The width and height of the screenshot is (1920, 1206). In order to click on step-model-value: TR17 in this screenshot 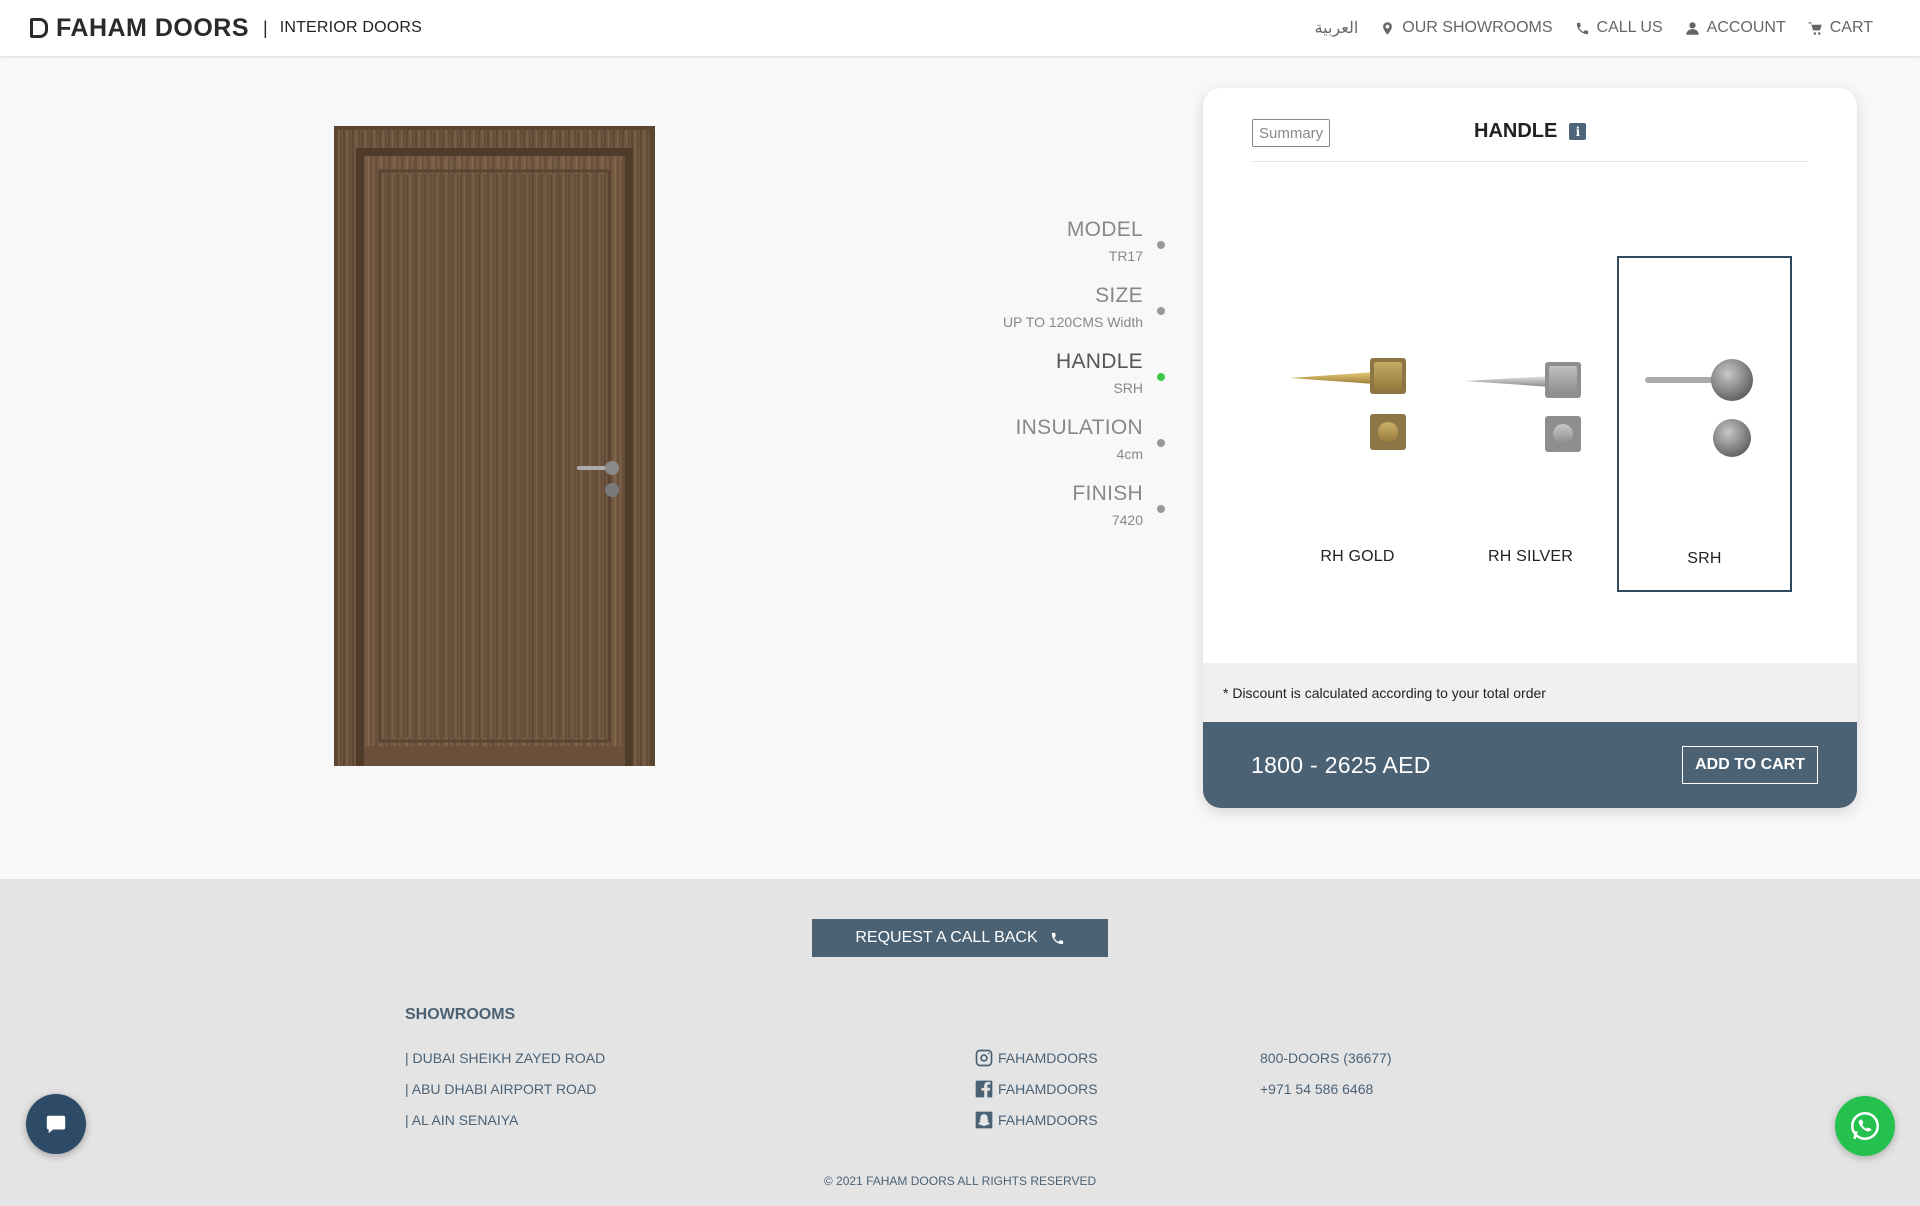, I will do `click(1125, 256)`.